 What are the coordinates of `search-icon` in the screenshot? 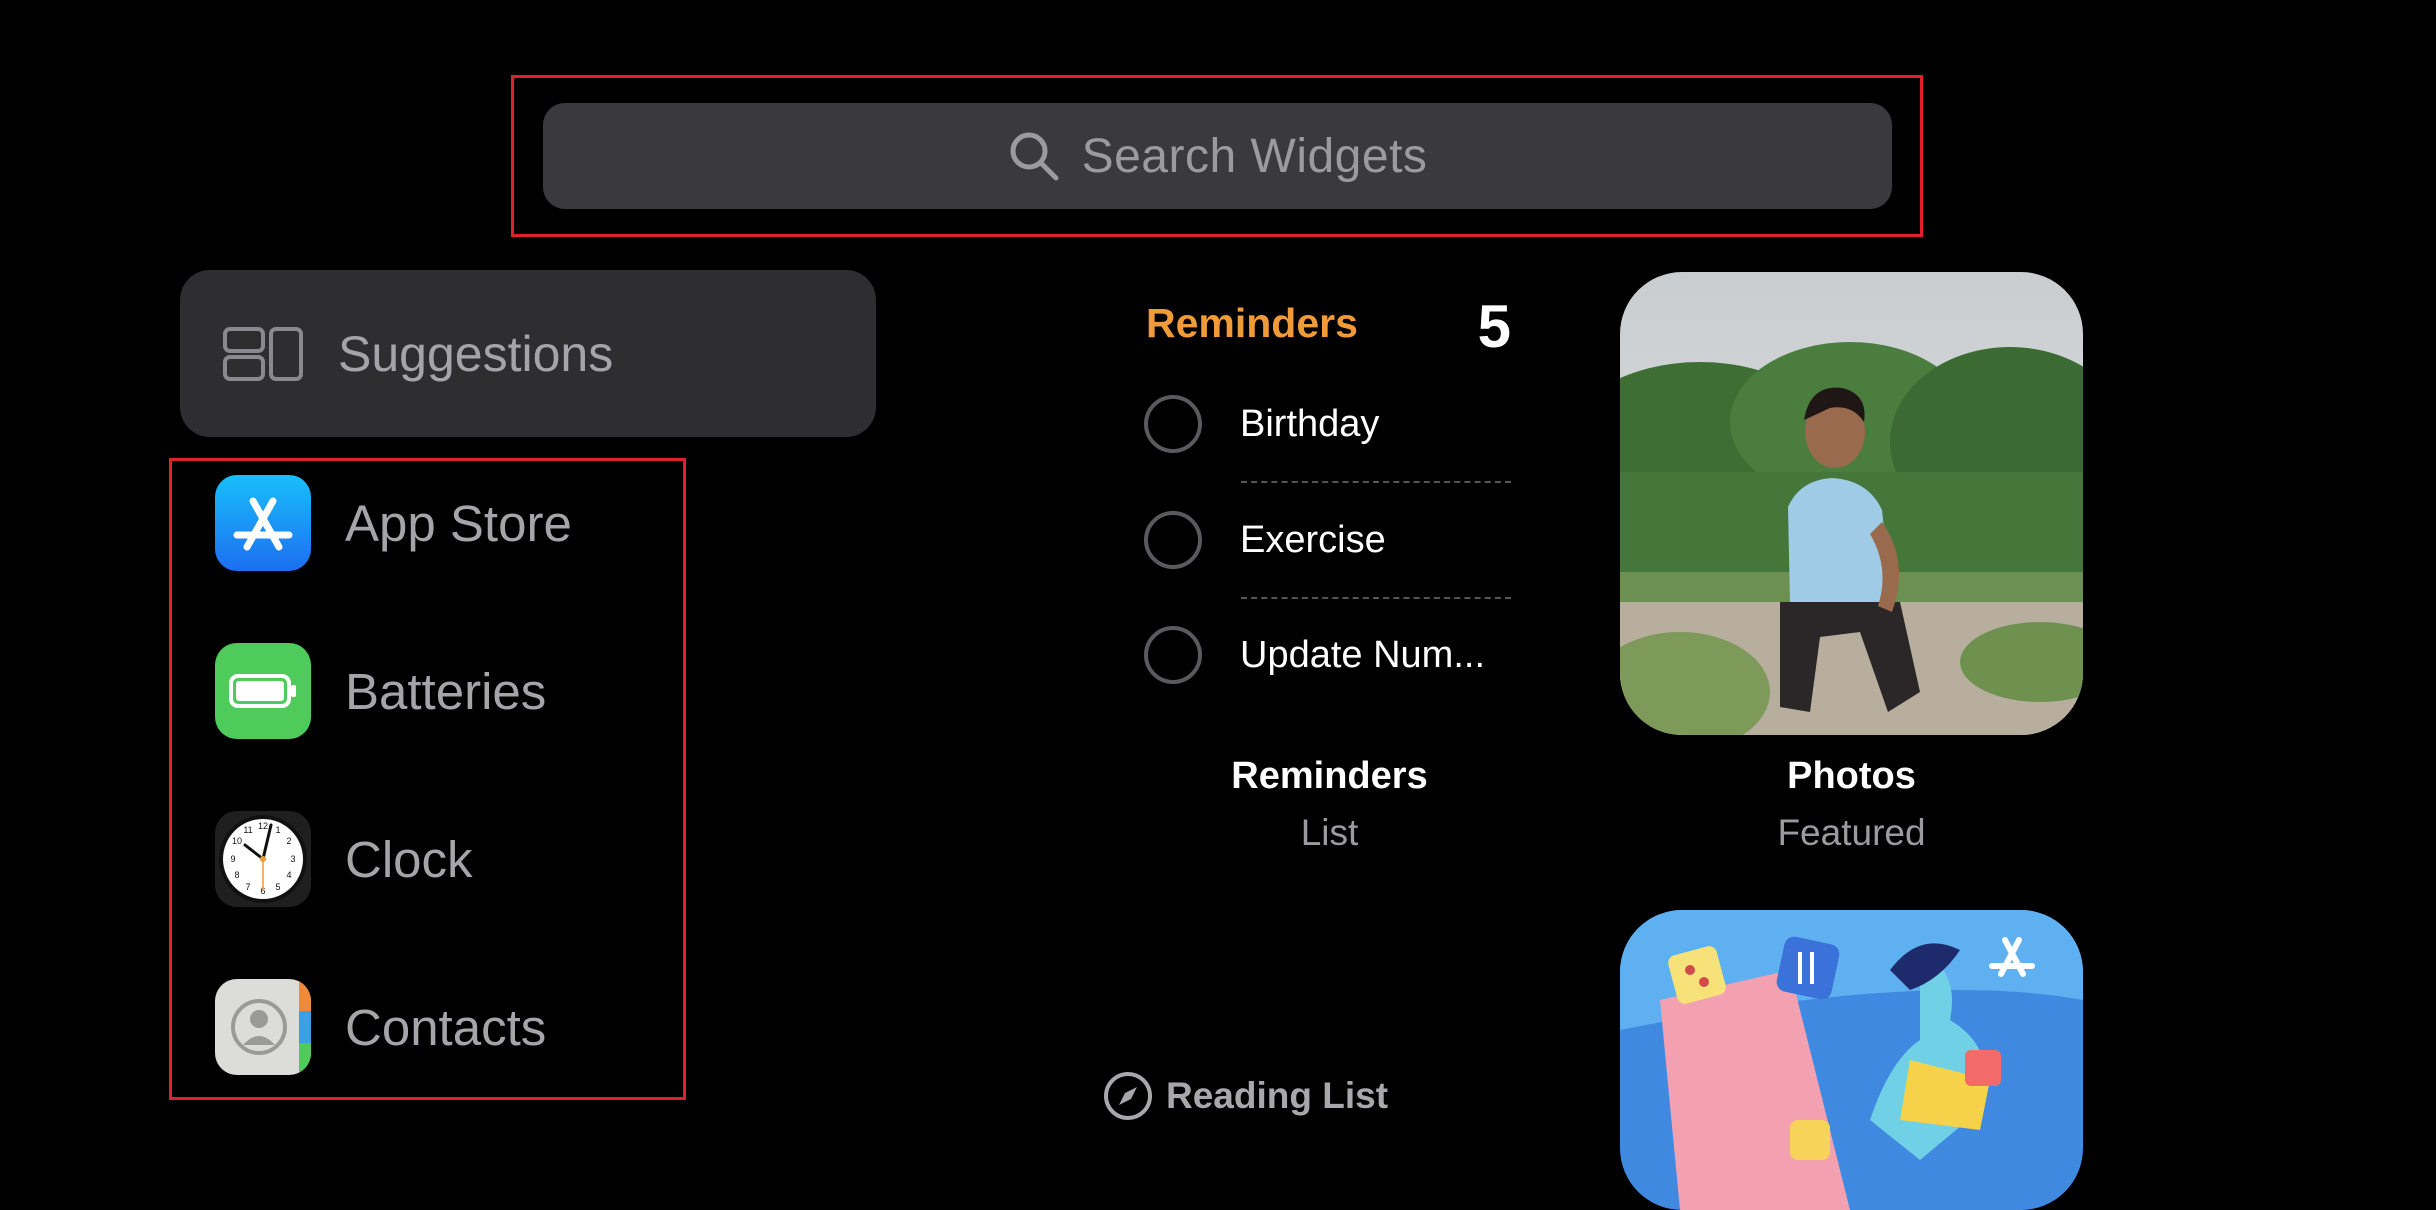 It's located at (1034, 156).